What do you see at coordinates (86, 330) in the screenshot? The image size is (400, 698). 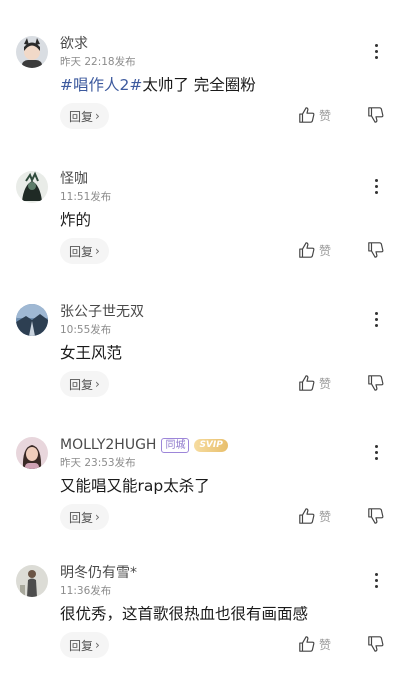 I see `post-time: 10:55发布` at bounding box center [86, 330].